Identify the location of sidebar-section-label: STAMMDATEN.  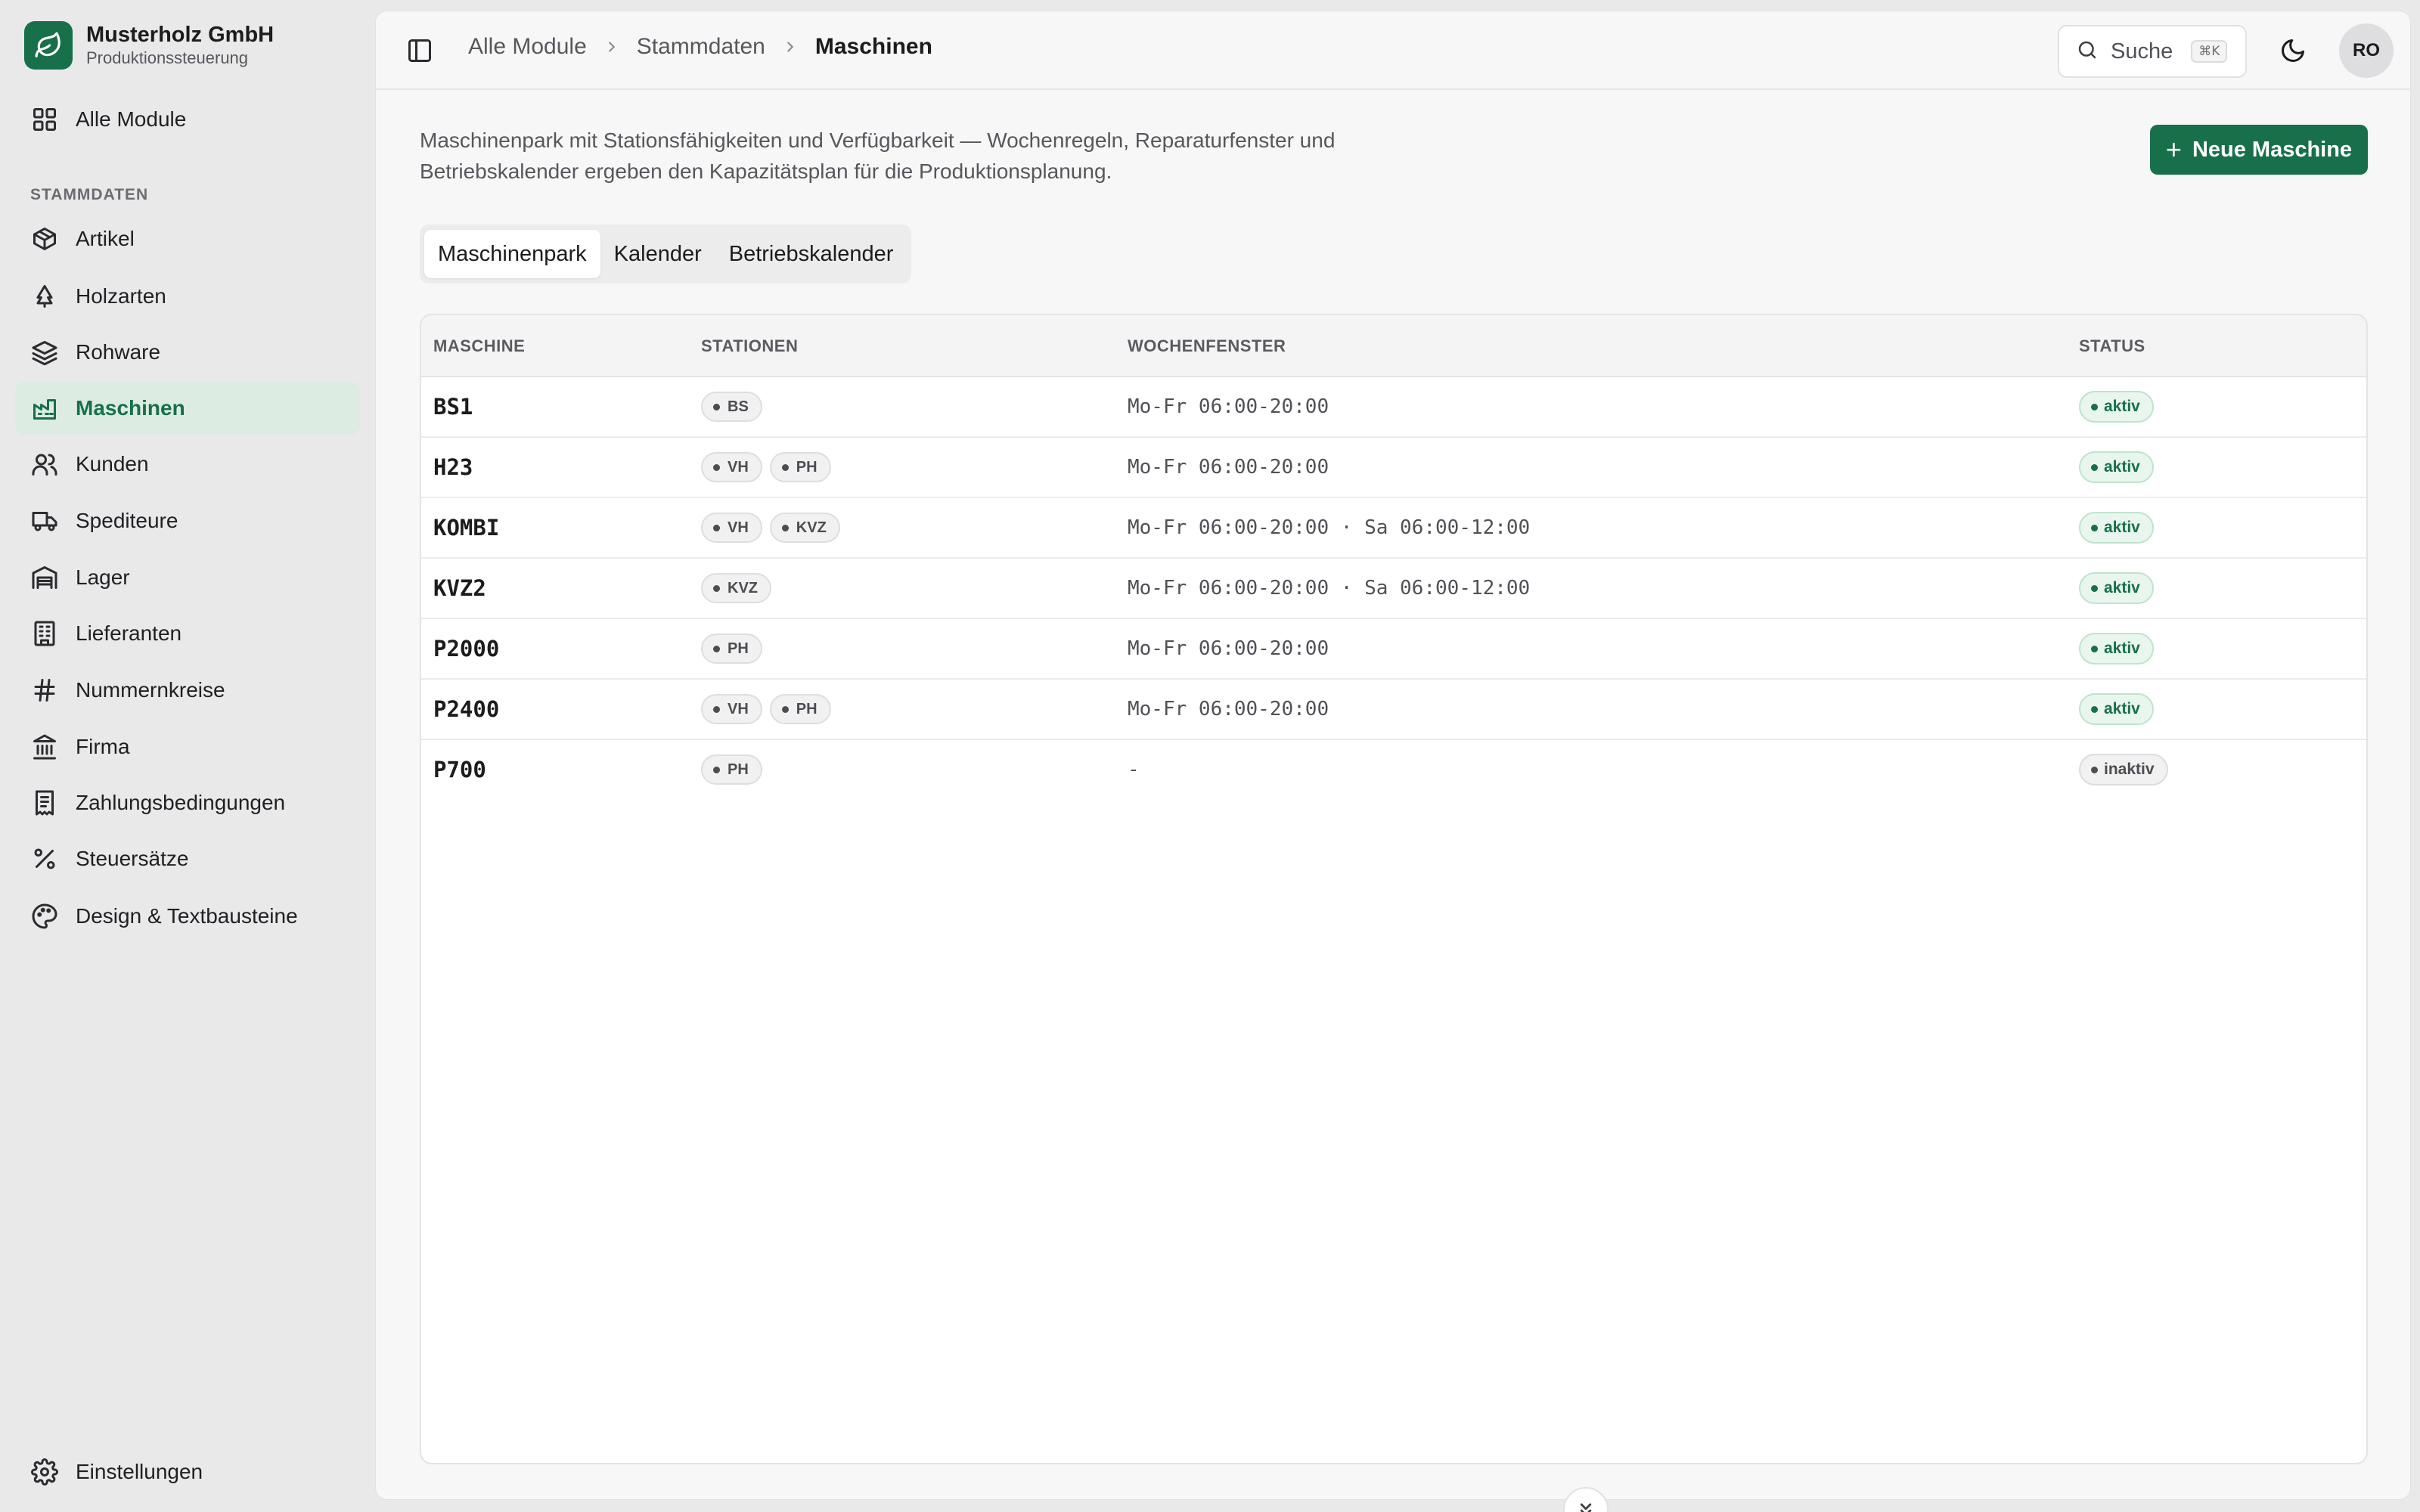
(89, 195).